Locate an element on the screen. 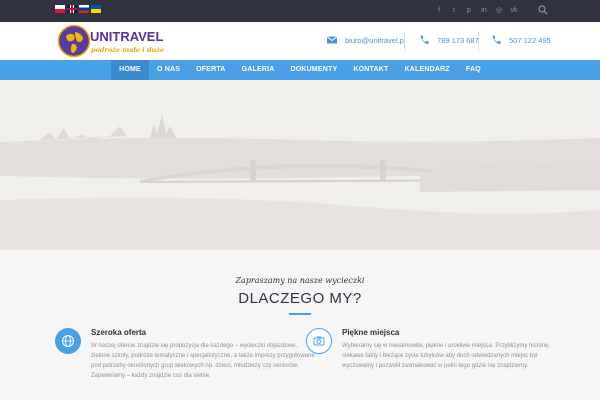  nav-item-o-nas: O NAS is located at coordinates (168, 70).